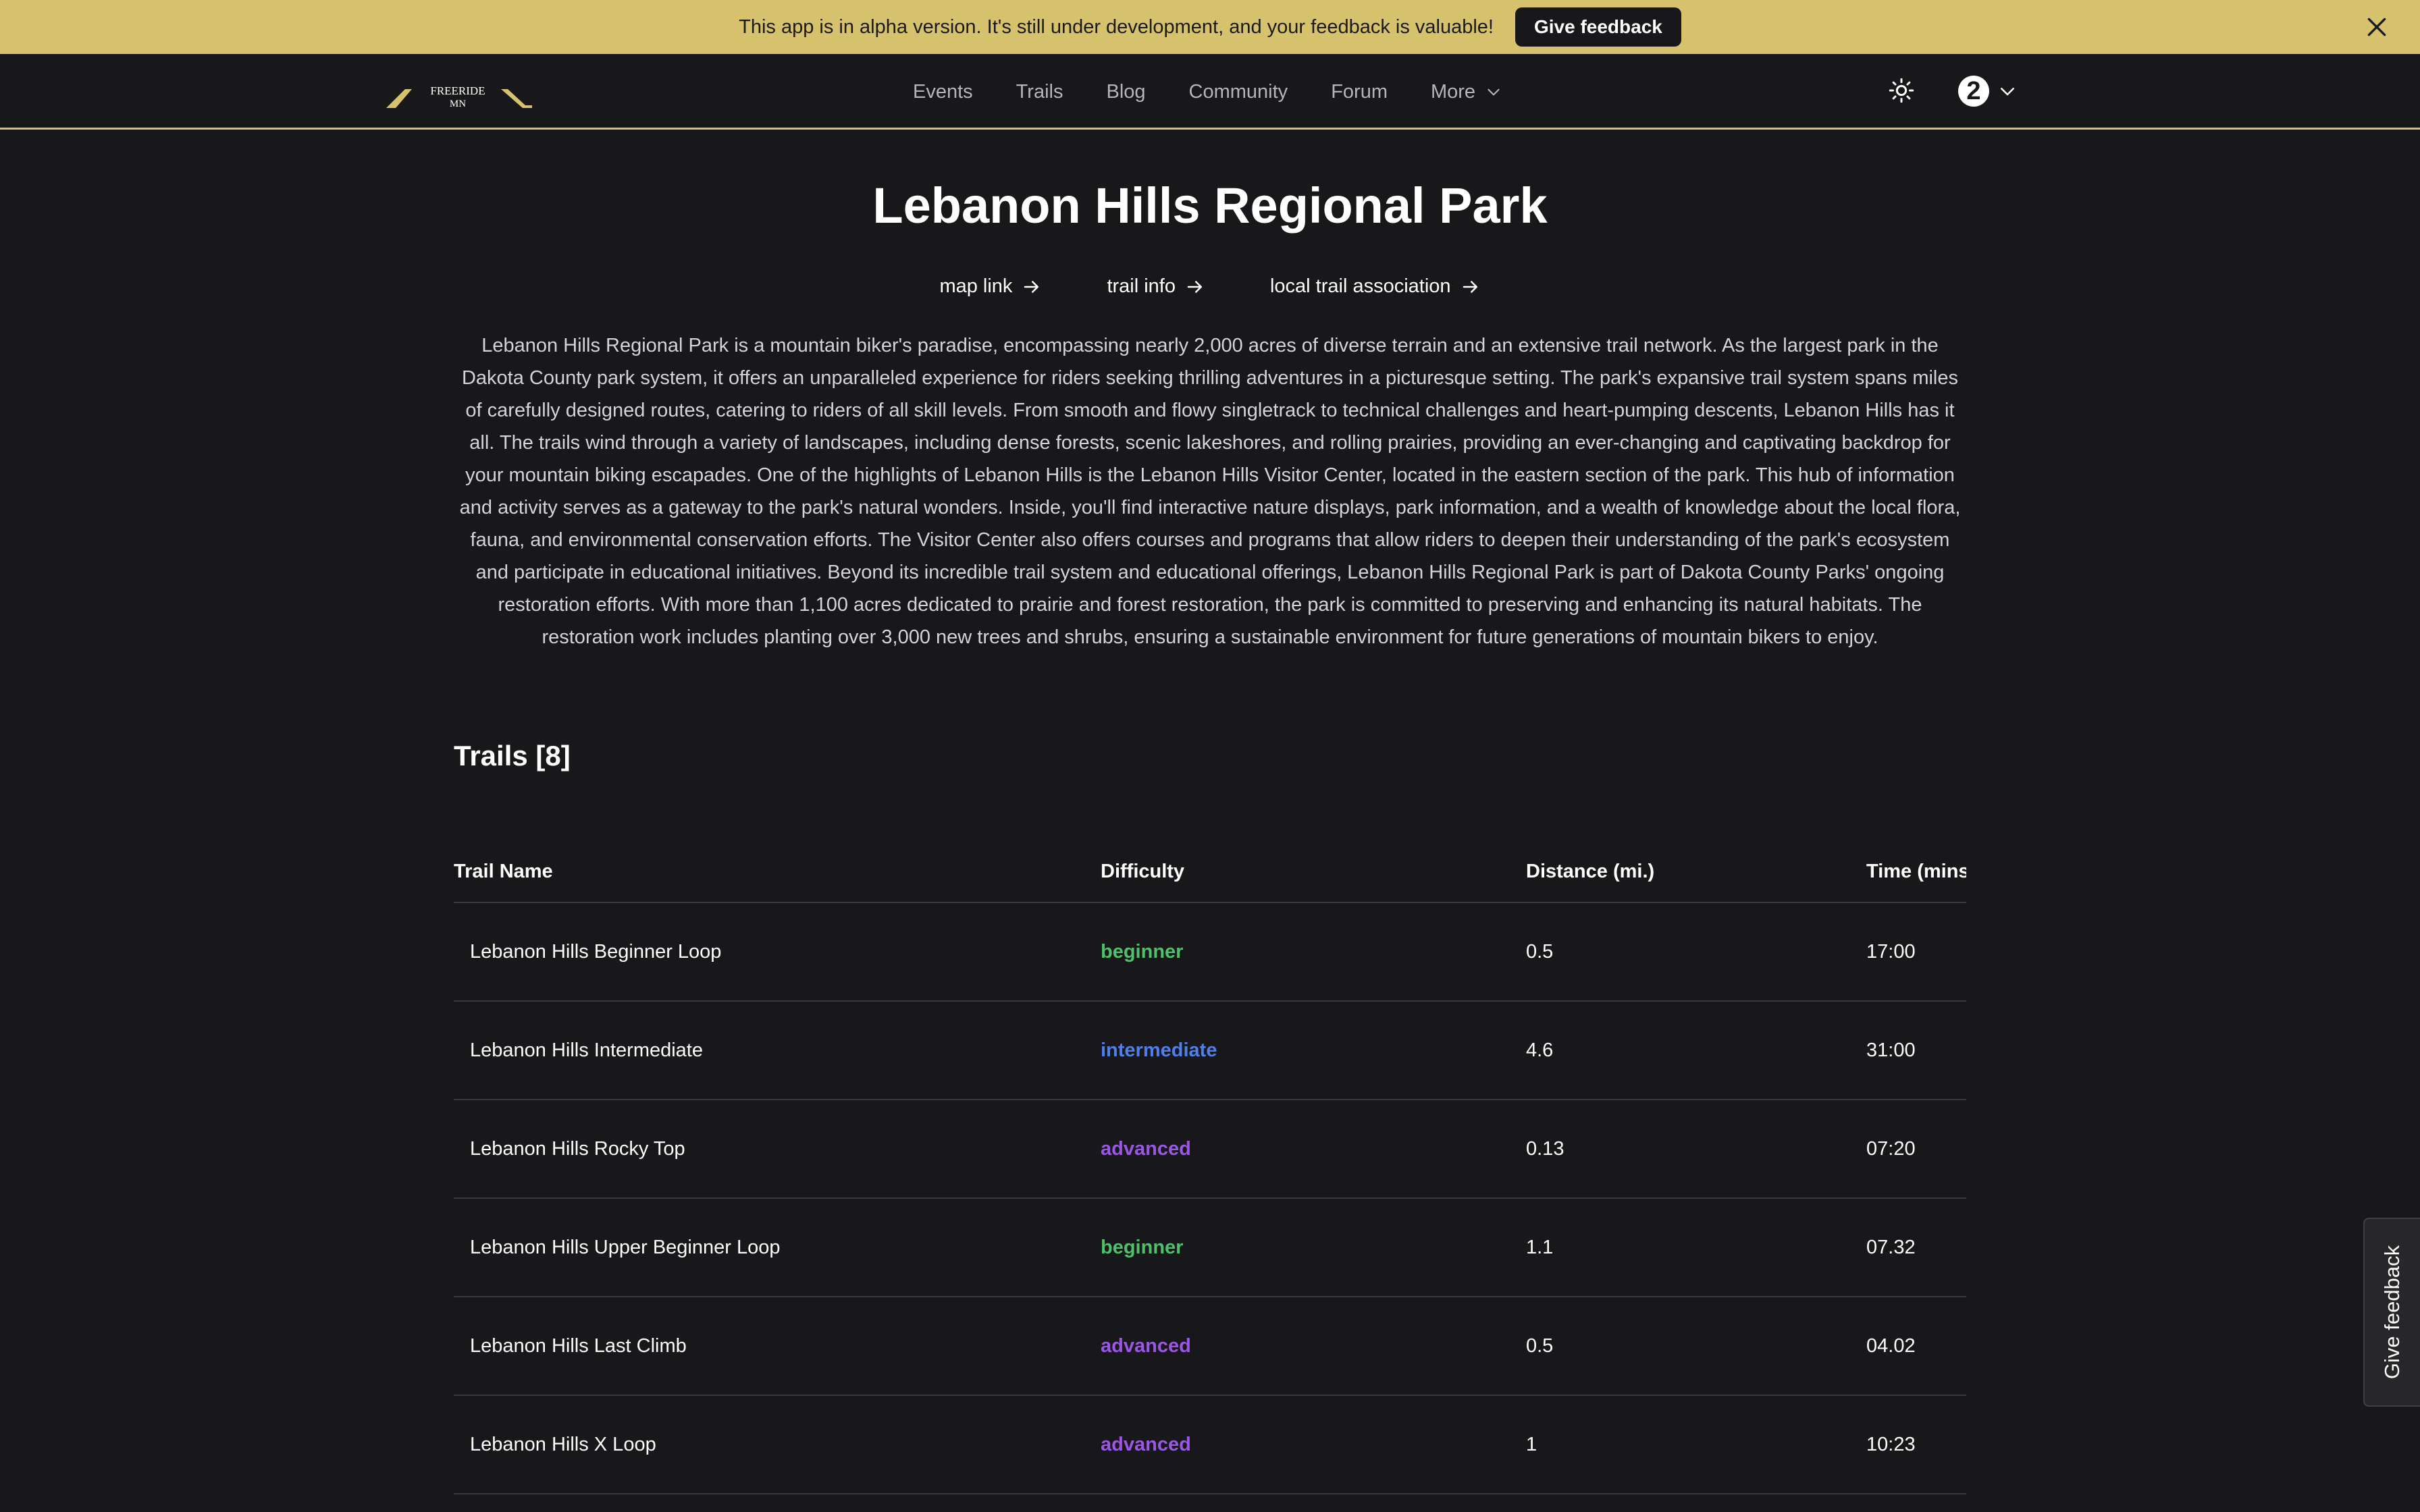  I want to click on trail-distance: 1.1, so click(1540, 1247).